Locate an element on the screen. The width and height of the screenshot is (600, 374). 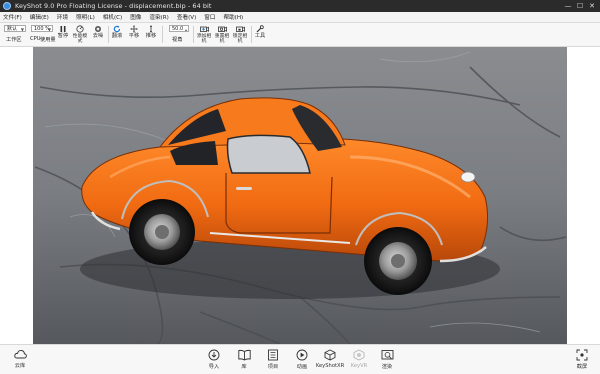
menu-render: 渲染(R) is located at coordinates (159, 17).